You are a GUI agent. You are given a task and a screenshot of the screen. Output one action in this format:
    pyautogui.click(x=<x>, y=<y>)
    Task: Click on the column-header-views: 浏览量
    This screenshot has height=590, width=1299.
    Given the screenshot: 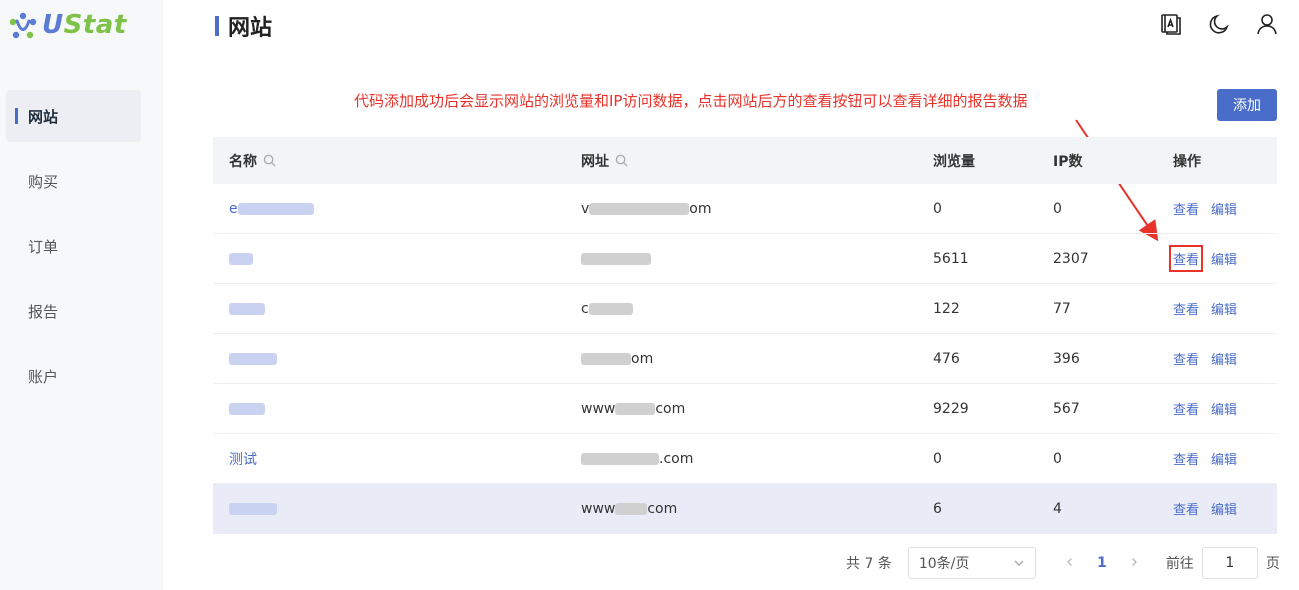 What is the action you would take?
    pyautogui.click(x=954, y=161)
    